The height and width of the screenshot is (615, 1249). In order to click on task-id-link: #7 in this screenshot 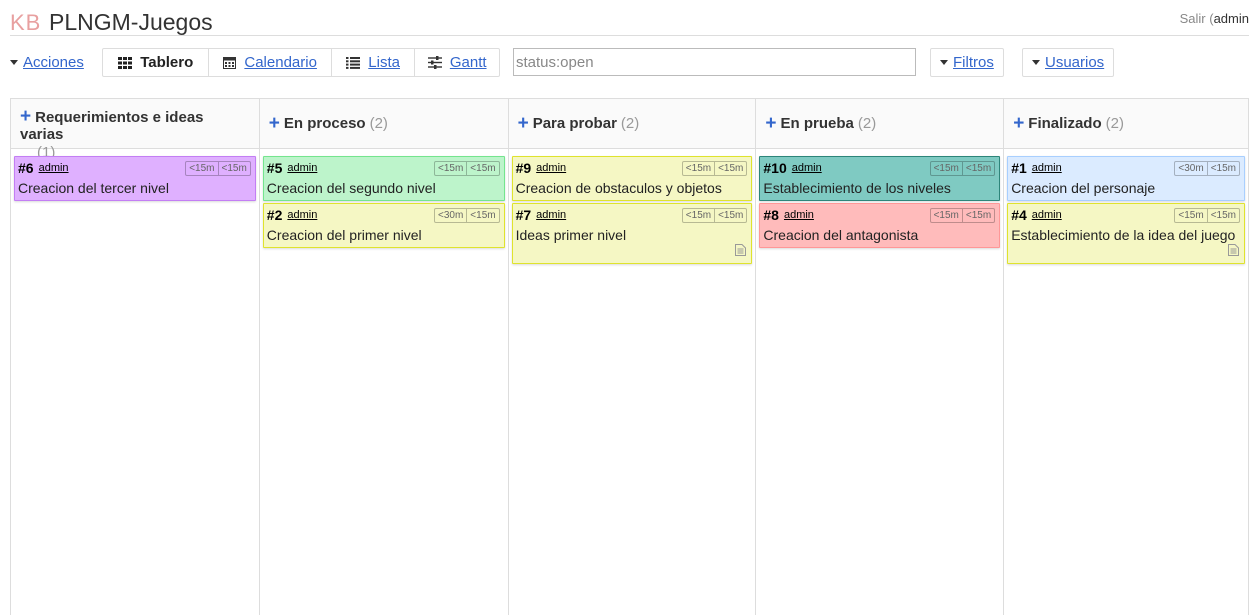, I will do `click(524, 215)`.